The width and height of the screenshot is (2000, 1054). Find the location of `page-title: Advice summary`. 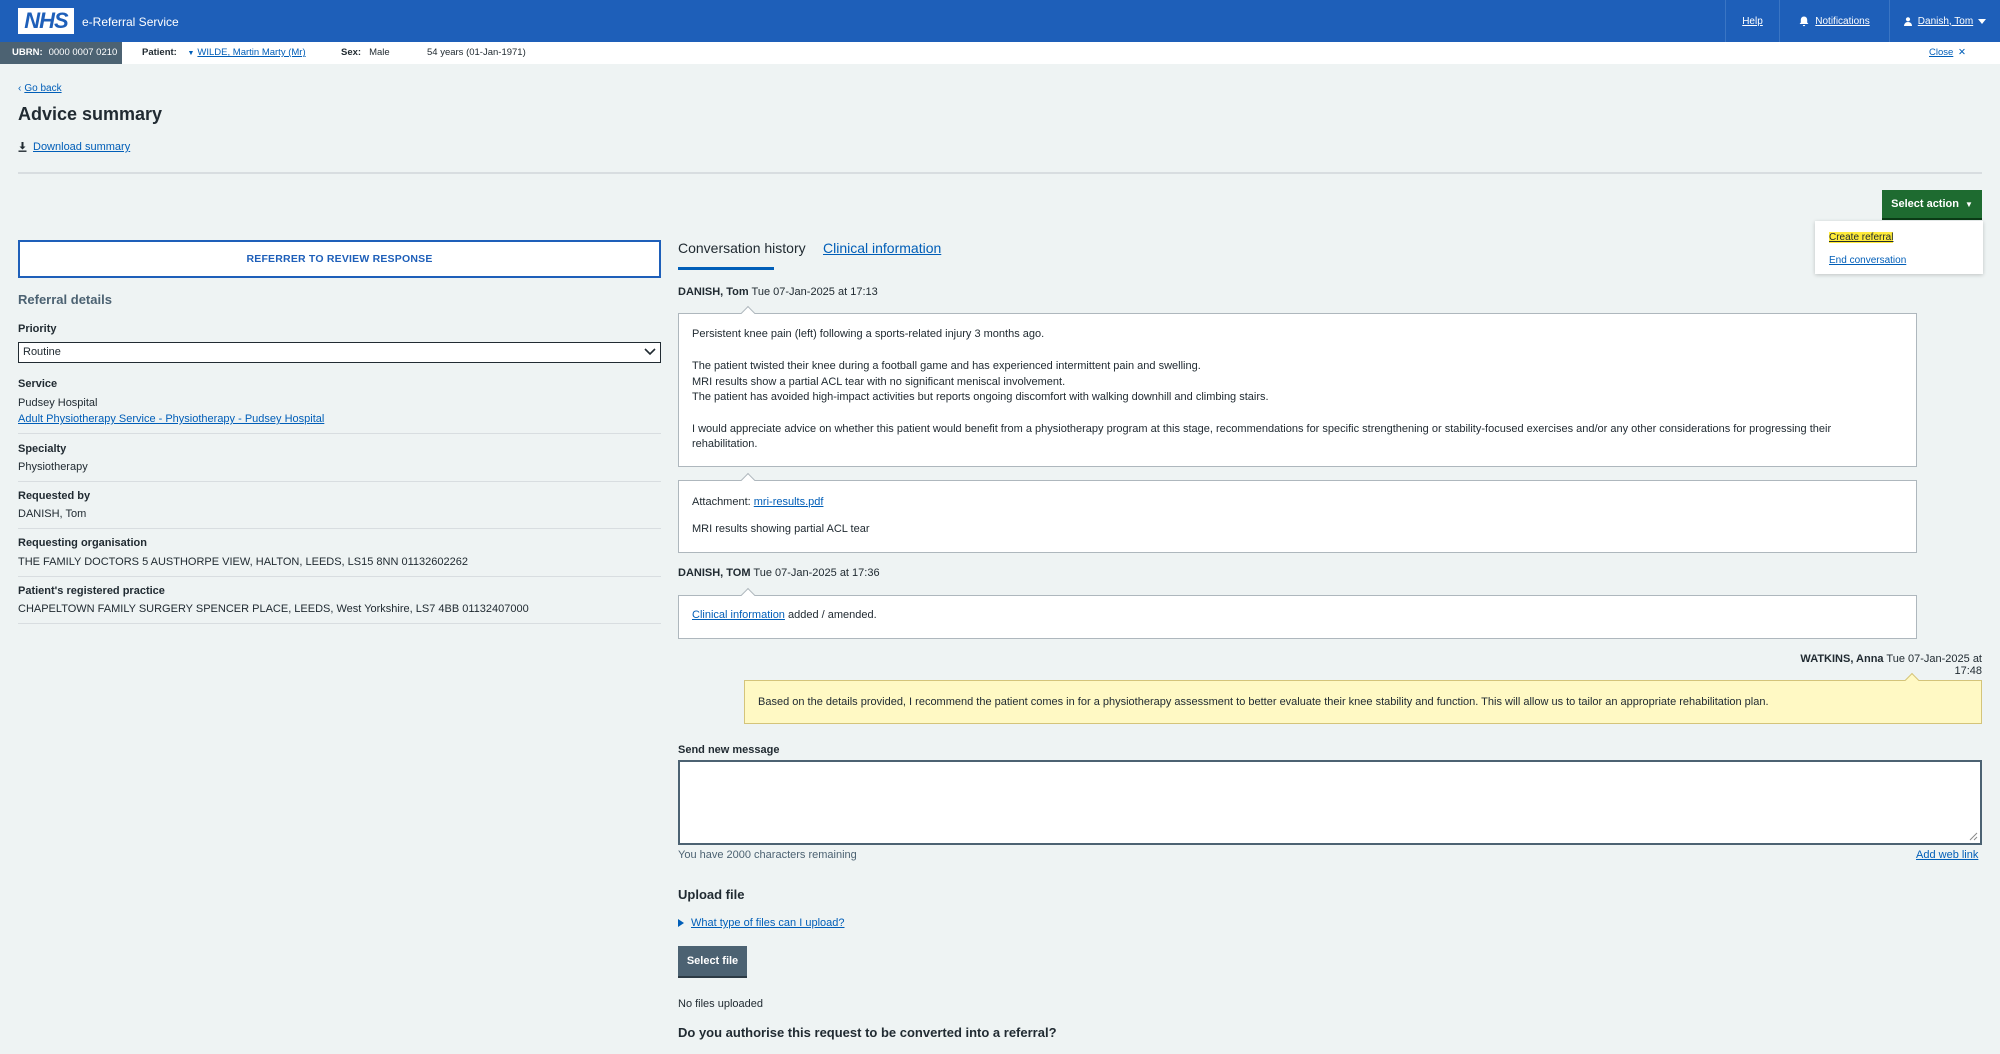

page-title: Advice summary is located at coordinates (90, 114).